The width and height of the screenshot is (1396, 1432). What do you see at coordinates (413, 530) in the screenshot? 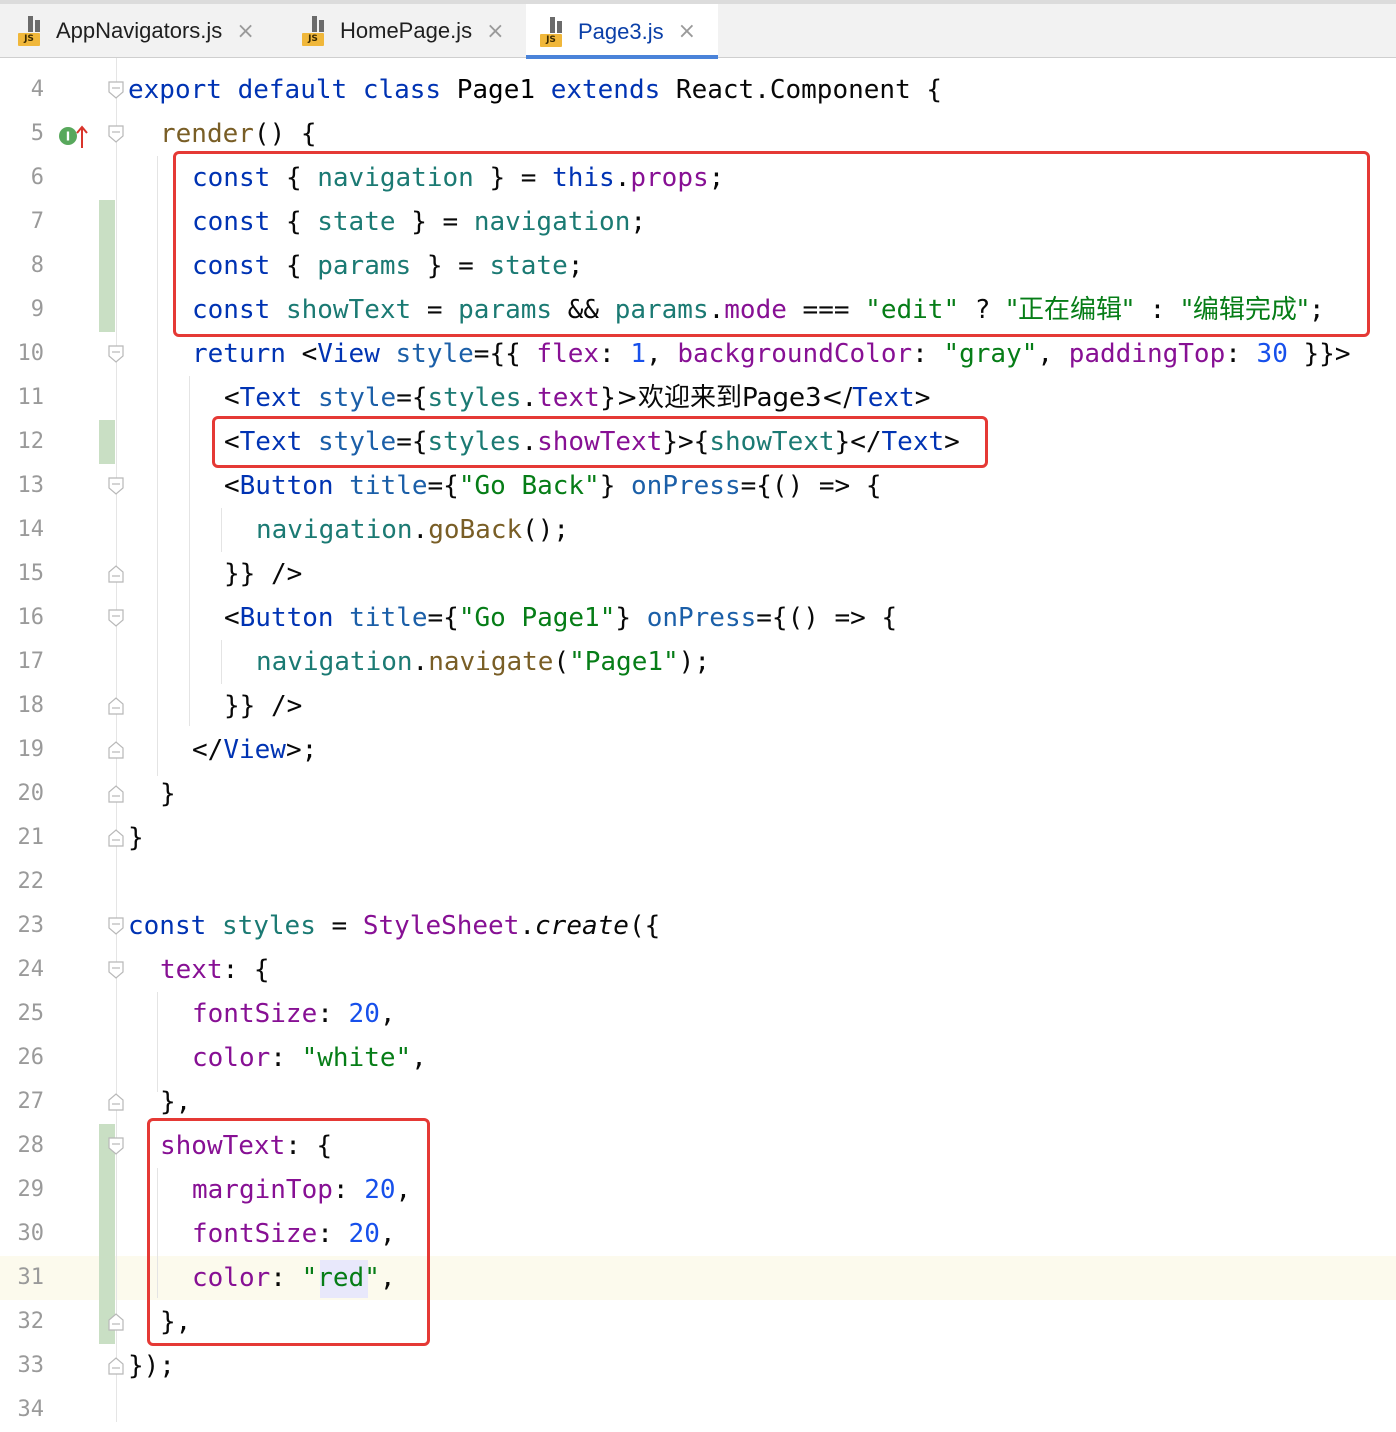
I see `code-line-14: navigation.goBack();` at bounding box center [413, 530].